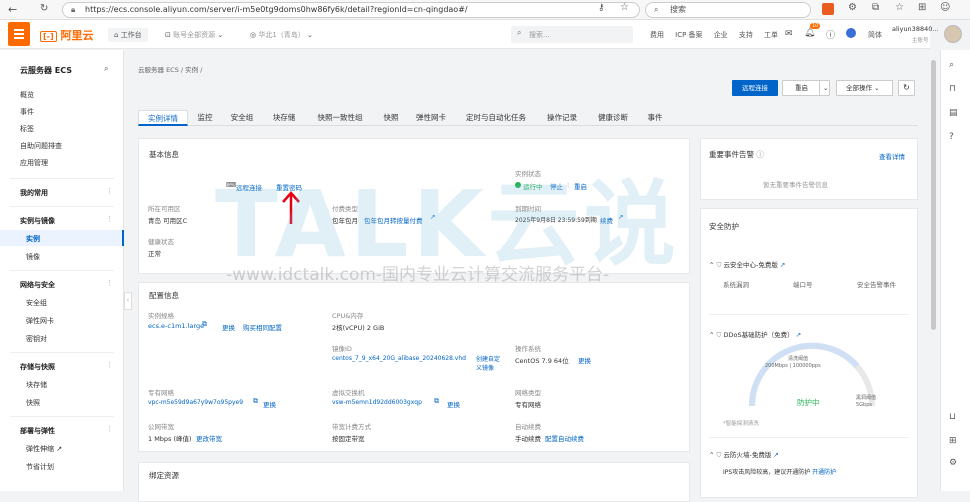 This screenshot has height=502, width=970. Describe the element at coordinates (875, 7) in the screenshot. I see `puzzle-icon: ⧉` at that location.